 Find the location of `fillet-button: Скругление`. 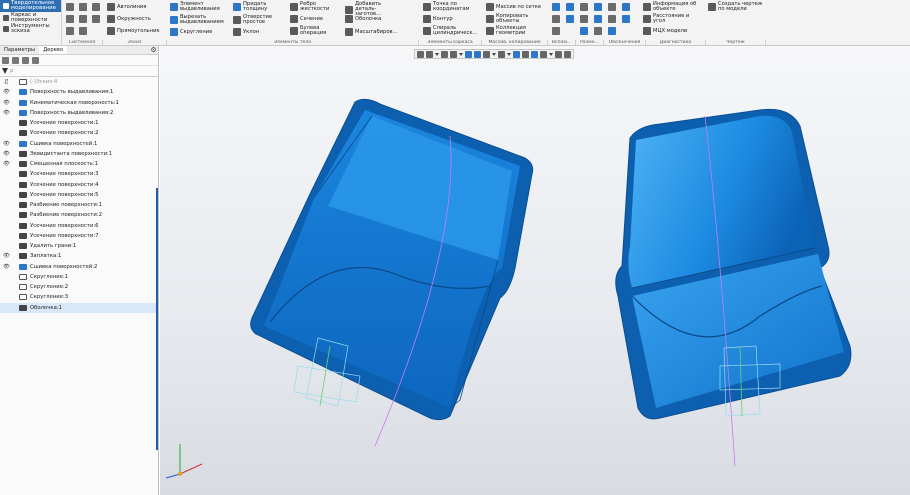

fillet-button: Скругление is located at coordinates (191, 32).